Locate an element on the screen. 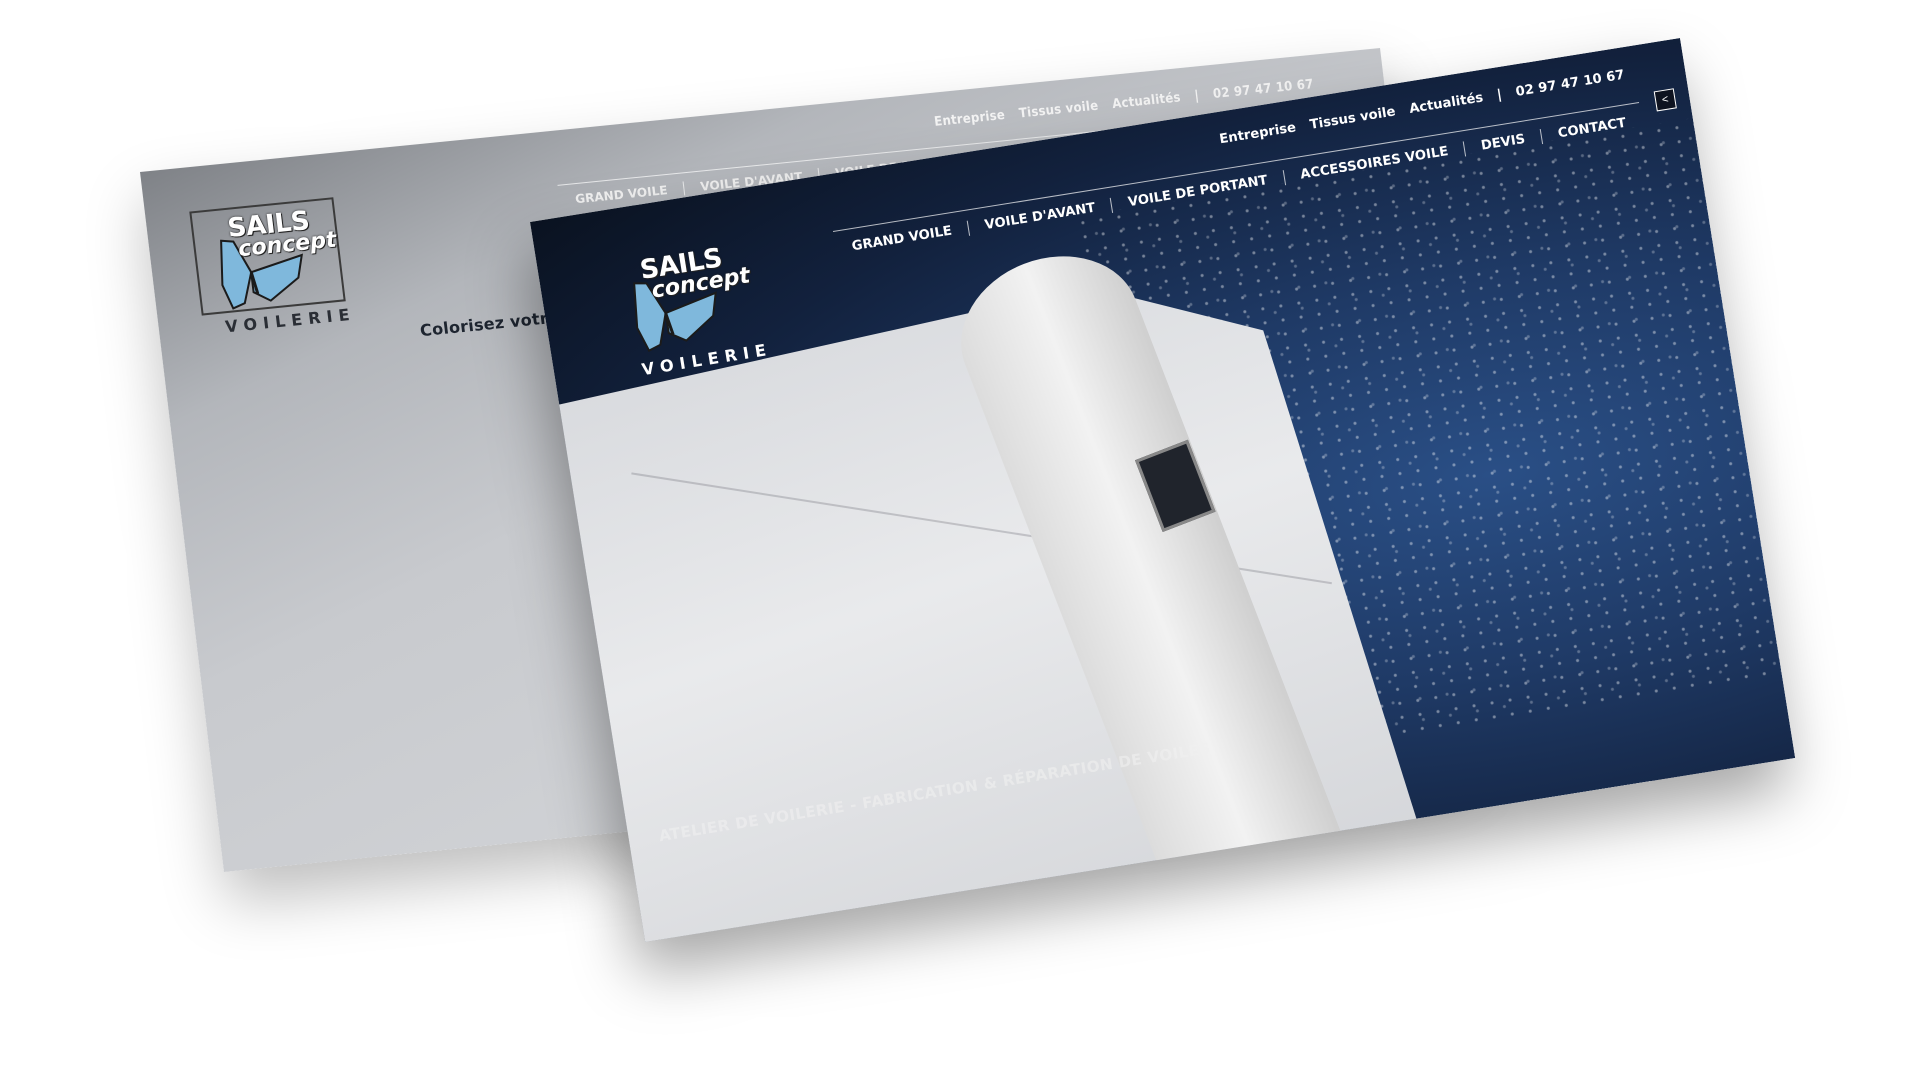 The image size is (1920, 1080). top-link-entreprise: Entreprise is located at coordinates (969, 119).